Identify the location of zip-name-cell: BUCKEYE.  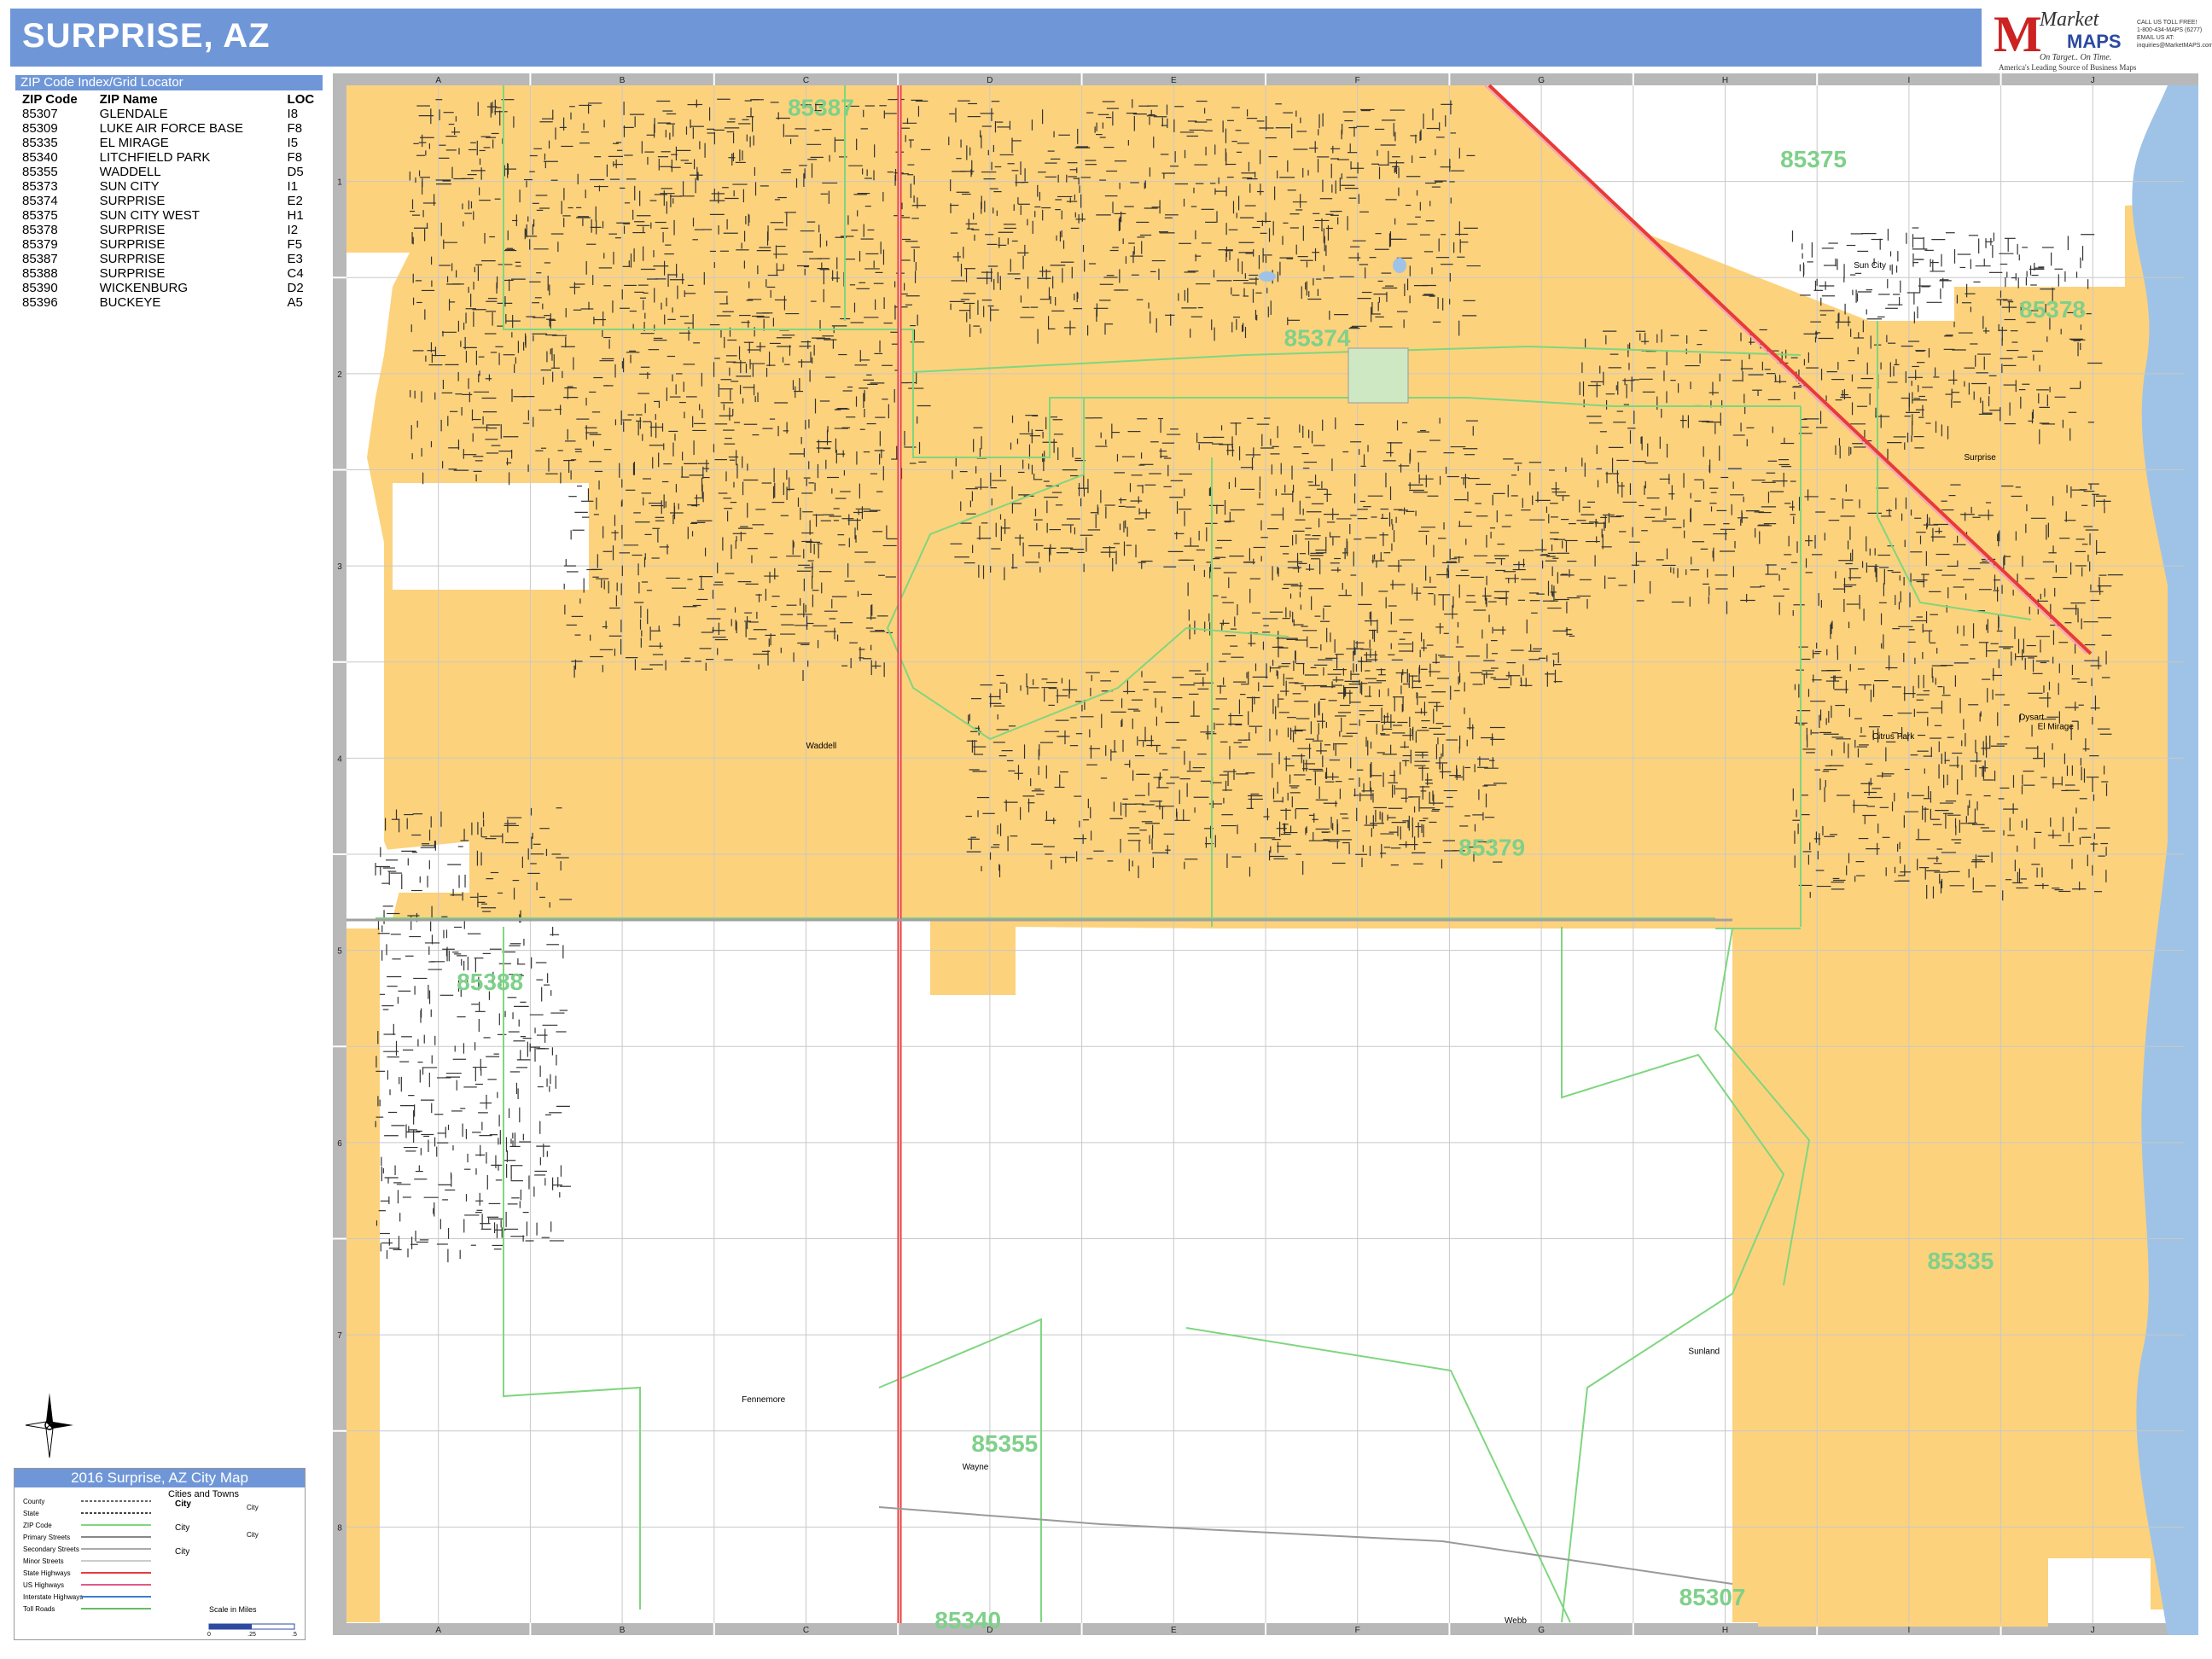
(130, 302).